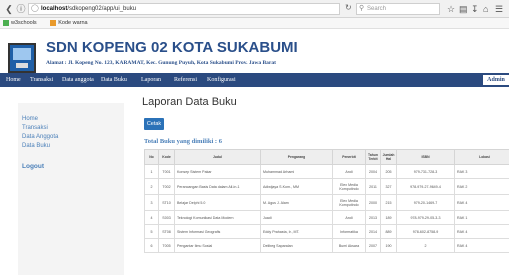 The height and width of the screenshot is (275, 509). I want to click on column-header: Kode, so click(167, 157).